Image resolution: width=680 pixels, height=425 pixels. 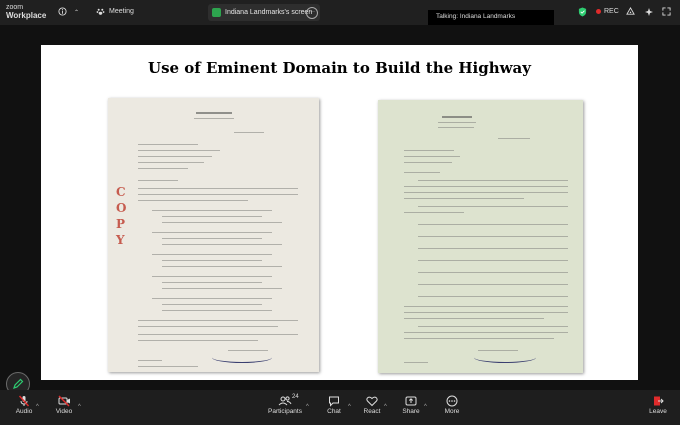 What do you see at coordinates (79, 407) in the screenshot?
I see `video-options-chevron-icon: ^` at bounding box center [79, 407].